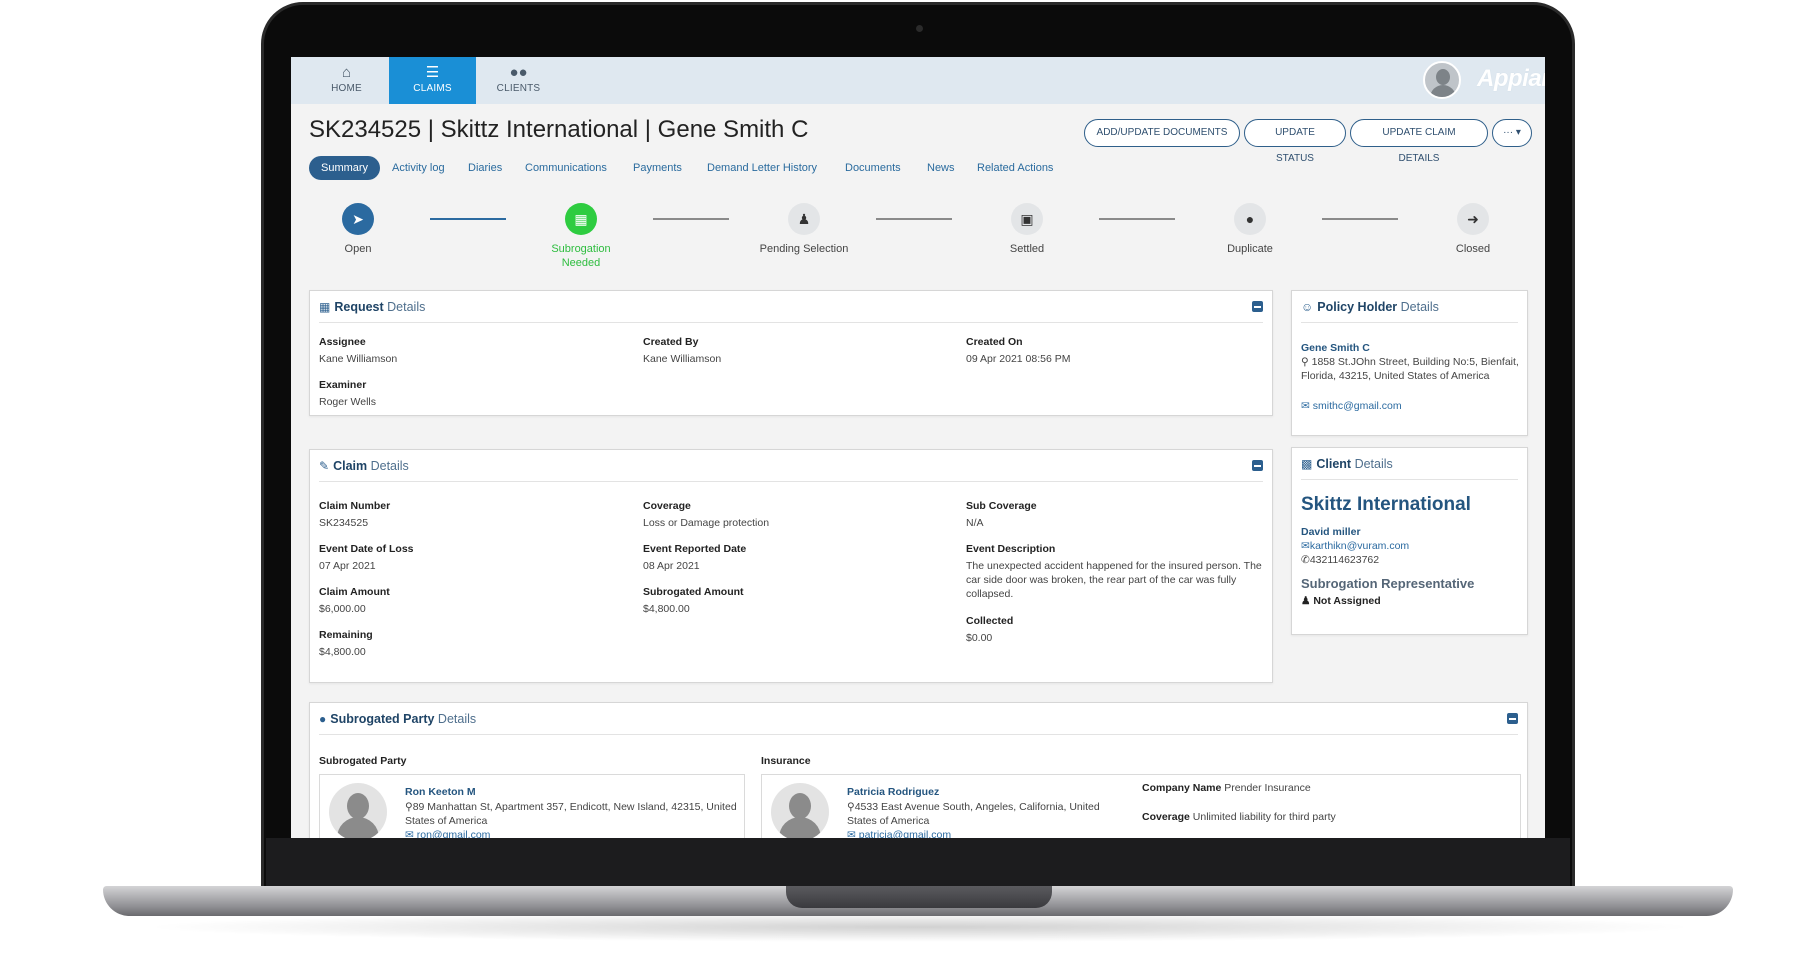 The image size is (1818, 963). What do you see at coordinates (432, 72) in the screenshot?
I see `list-icon: ☰` at bounding box center [432, 72].